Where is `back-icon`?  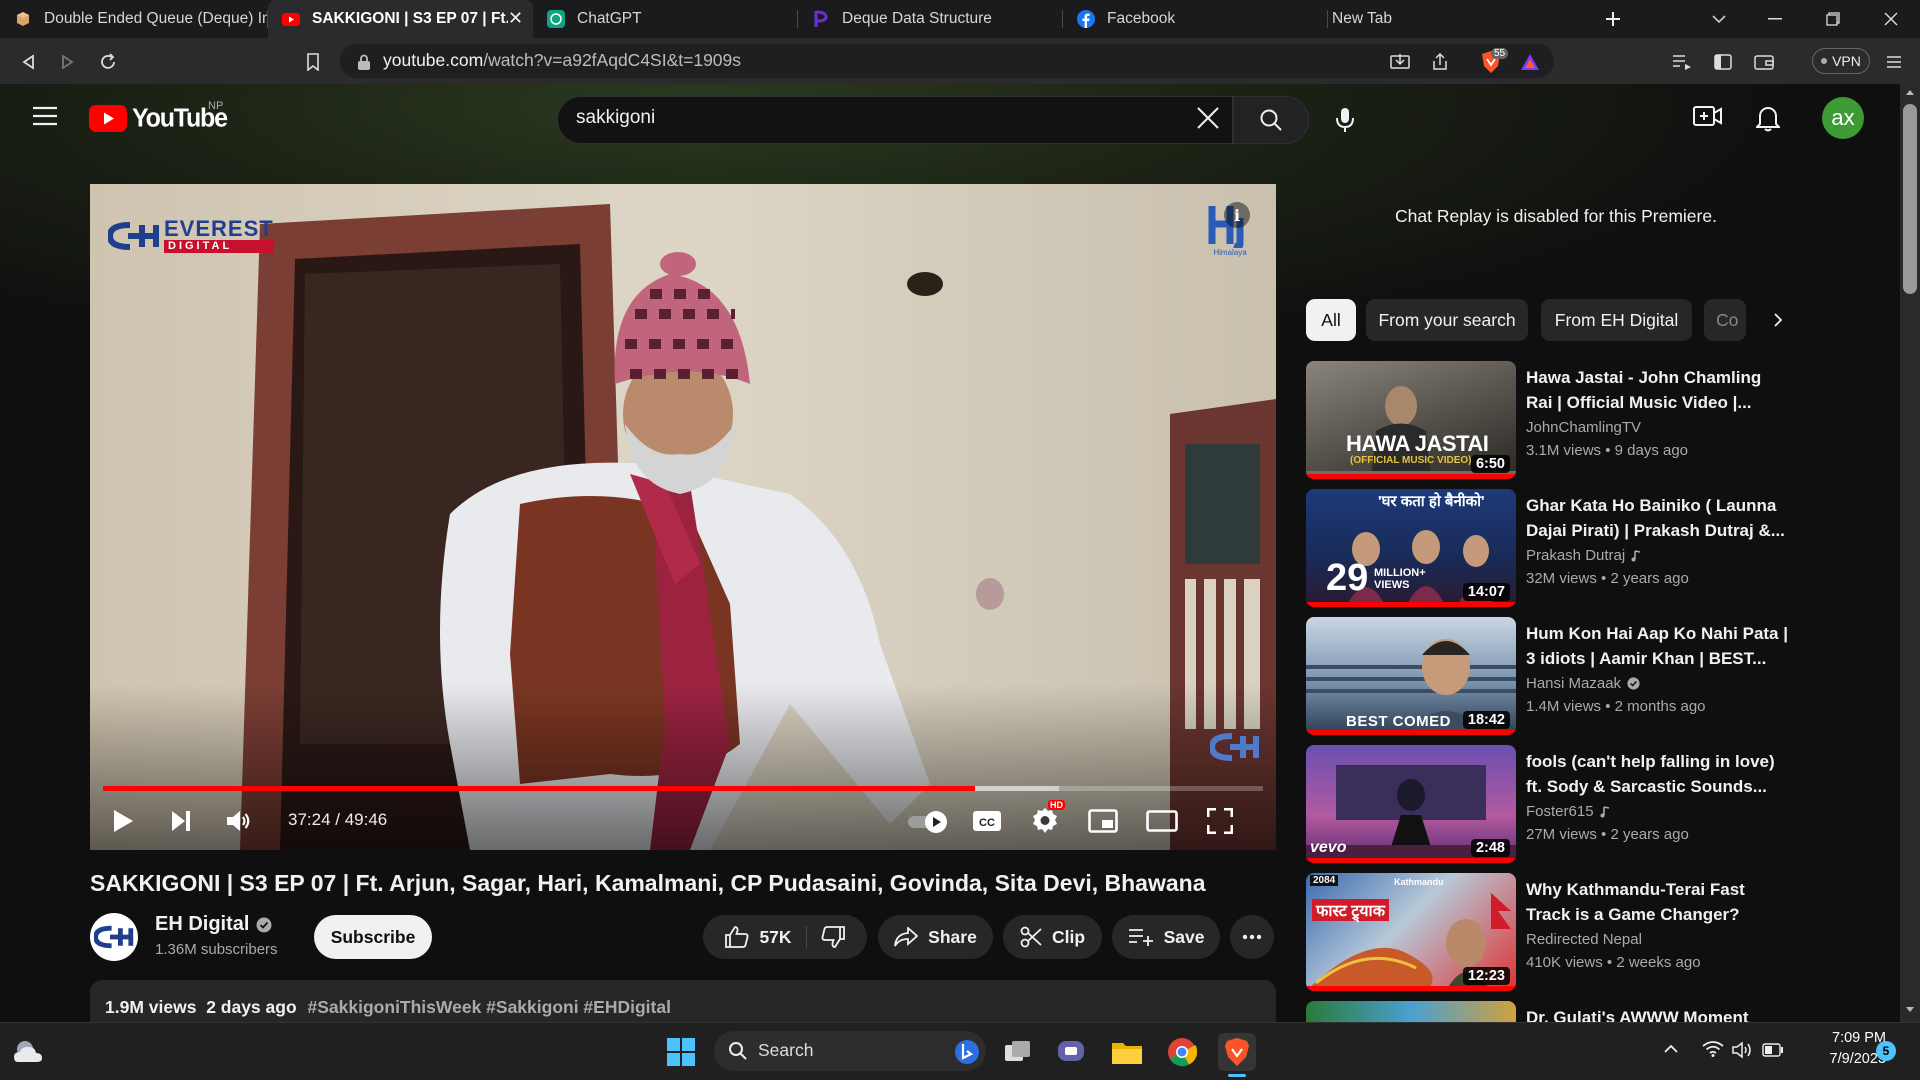 back-icon is located at coordinates (28, 62).